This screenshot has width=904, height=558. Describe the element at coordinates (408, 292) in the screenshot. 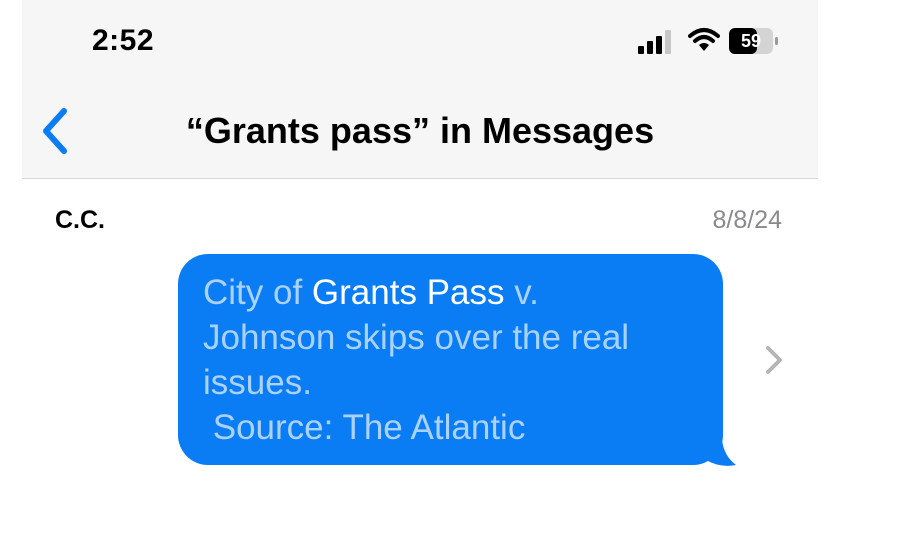

I see `search-match-highlight: Grants Pass` at that location.